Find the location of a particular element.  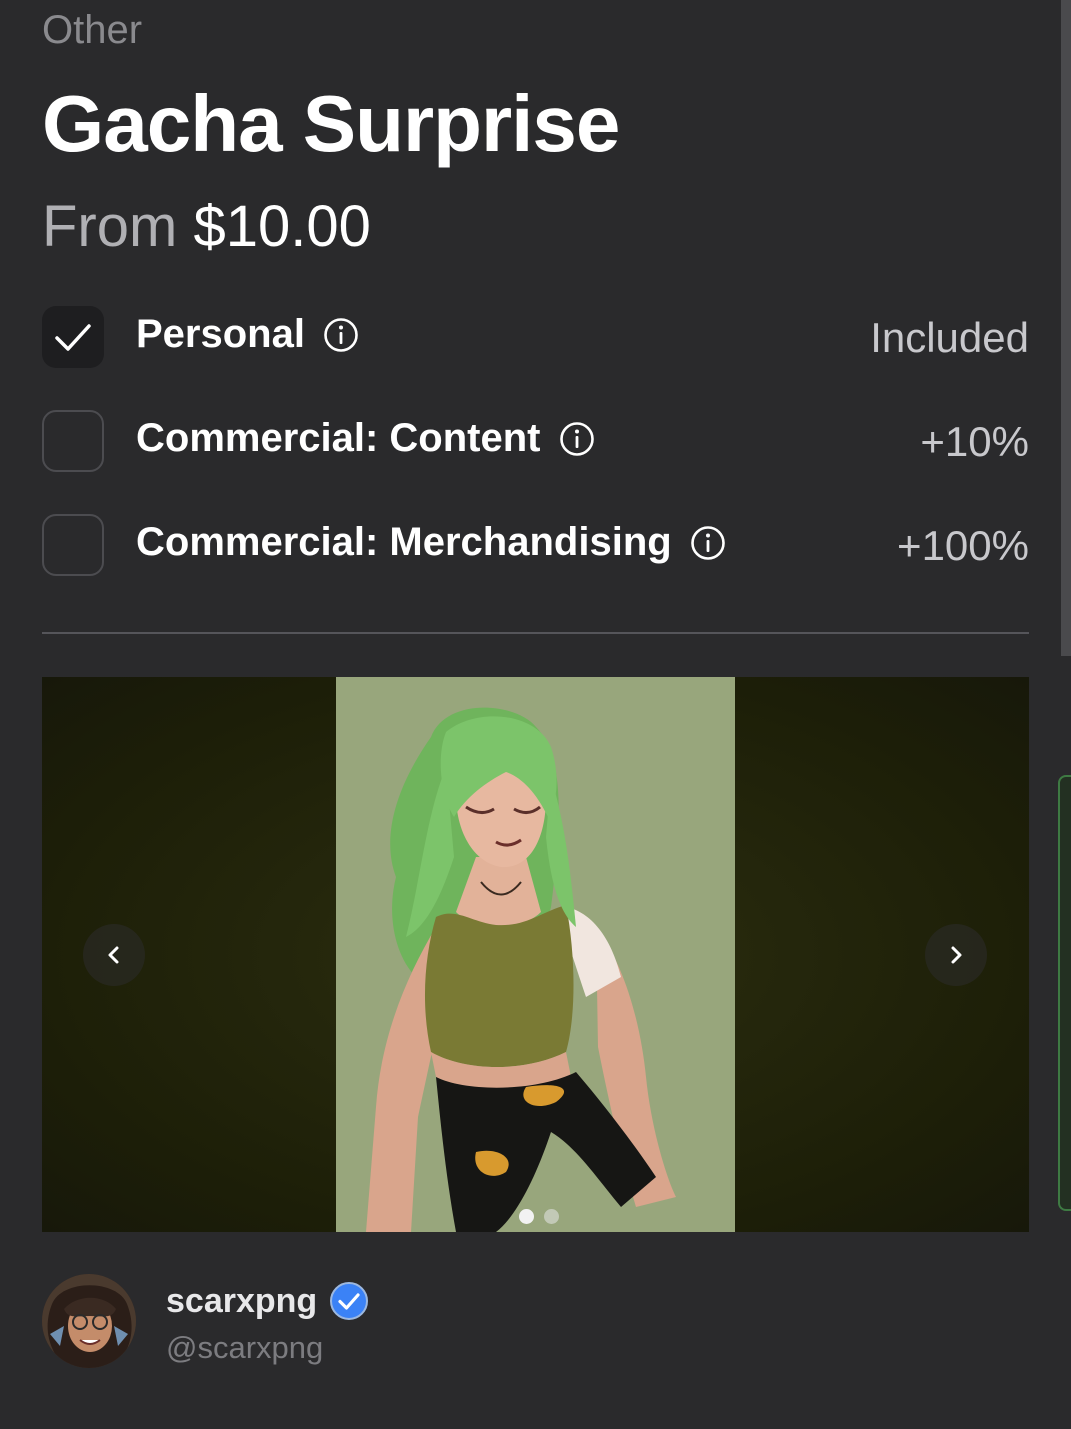

pagination-dot is located at coordinates (551, 1216).